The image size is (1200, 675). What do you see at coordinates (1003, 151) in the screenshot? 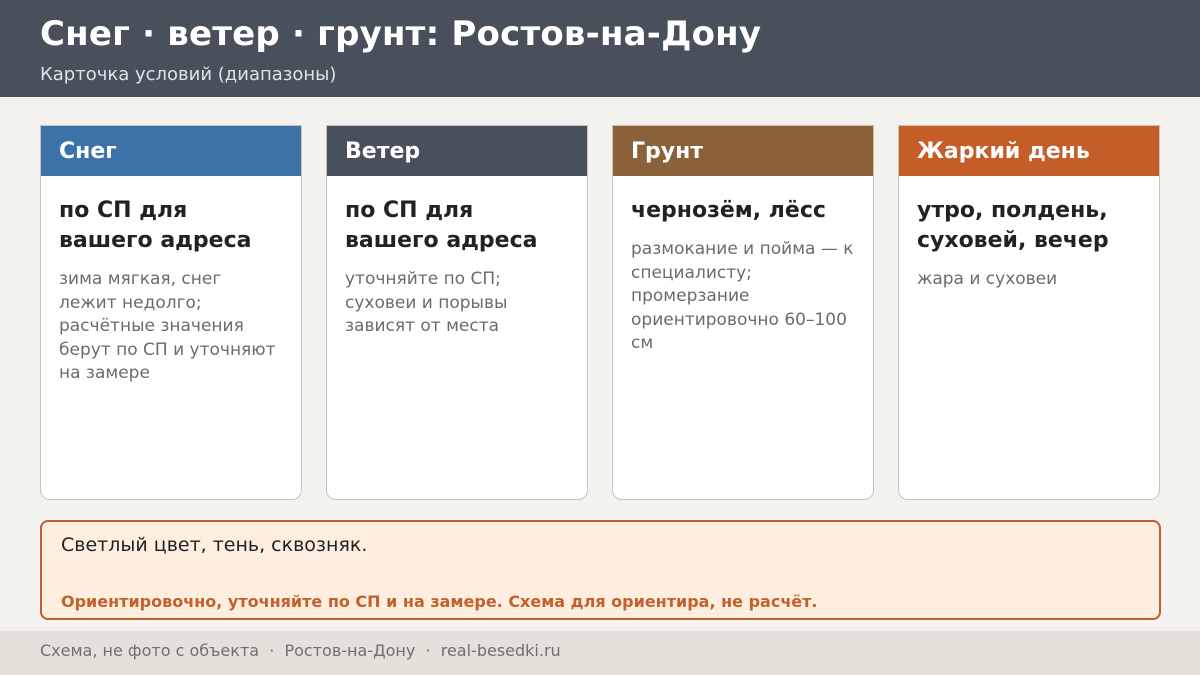
I see `card-title: Жаркий день` at bounding box center [1003, 151].